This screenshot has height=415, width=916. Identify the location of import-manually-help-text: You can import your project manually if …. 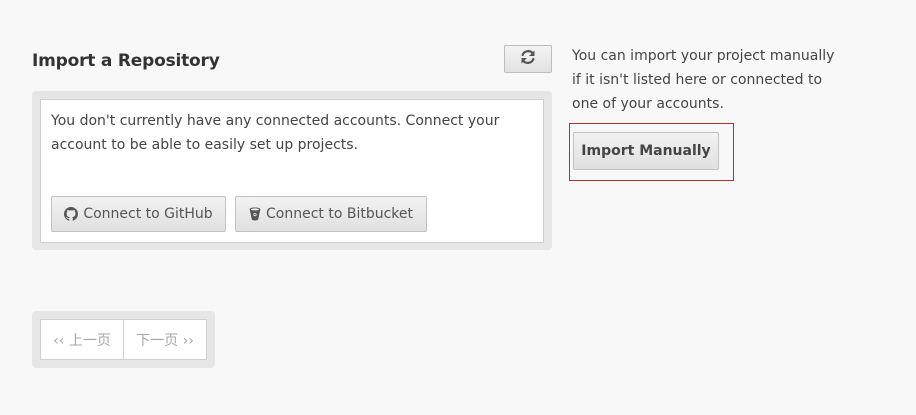
(703, 80).